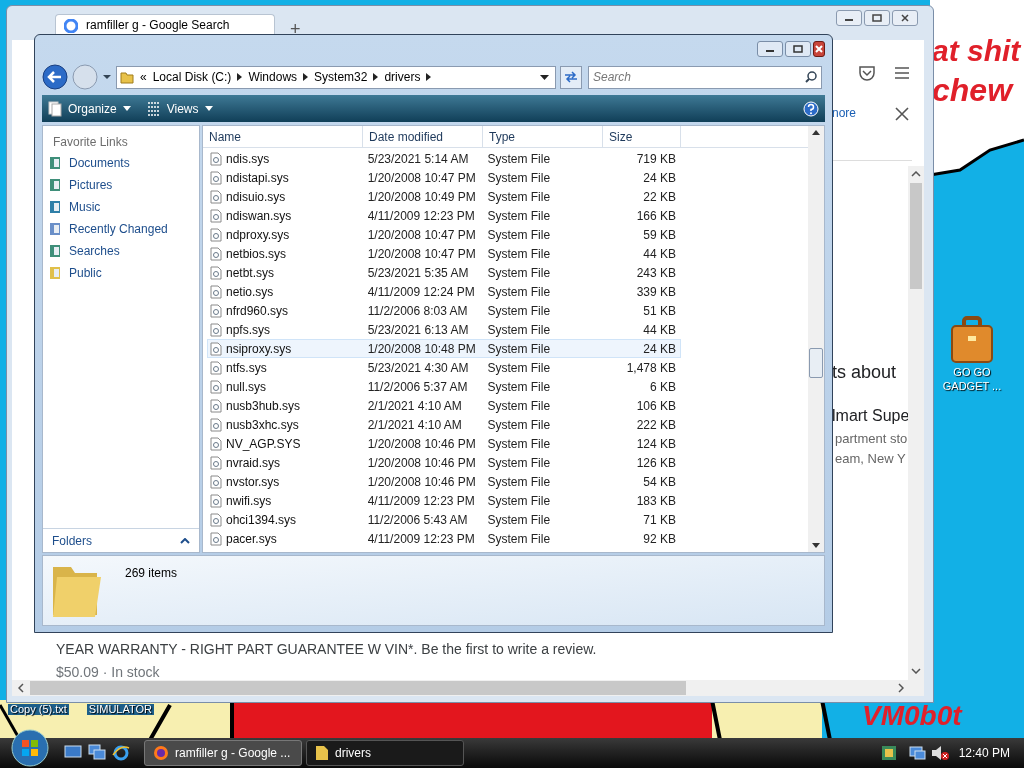 This screenshot has width=1024, height=768. What do you see at coordinates (444, 158) in the screenshot?
I see `file-row: ndis.sys 5/23/2021 5:14 AM System File 719 KB` at bounding box center [444, 158].